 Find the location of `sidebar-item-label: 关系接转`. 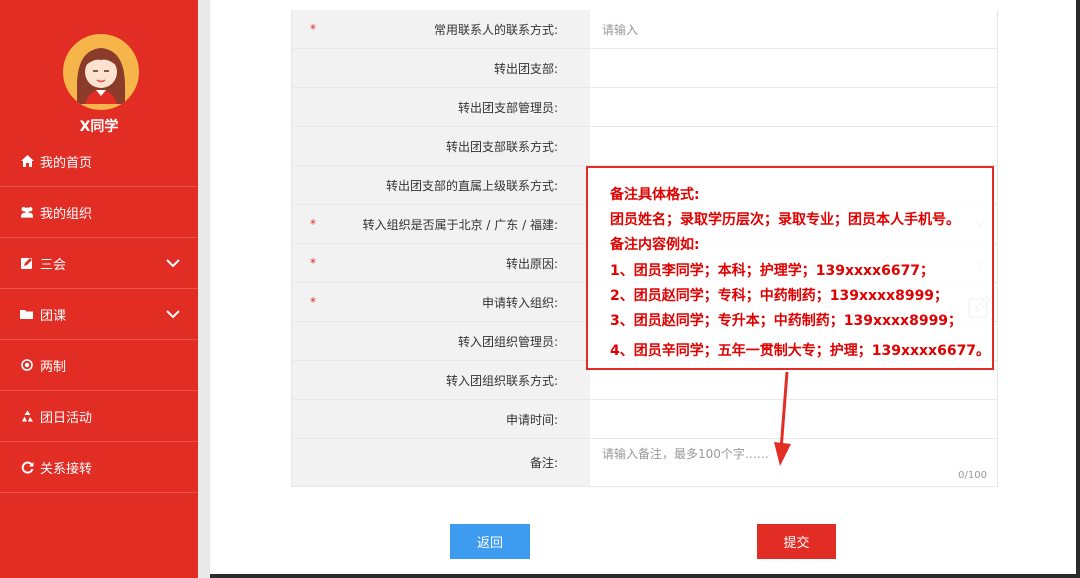

sidebar-item-label: 关系接转 is located at coordinates (66, 469).